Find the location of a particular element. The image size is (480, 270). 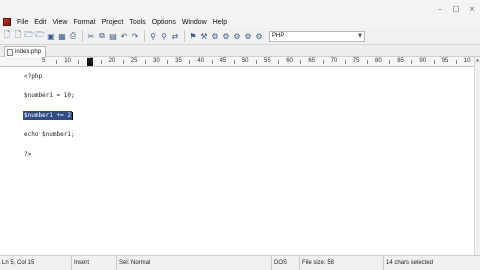

ruler-label: 45 is located at coordinates (223, 61).